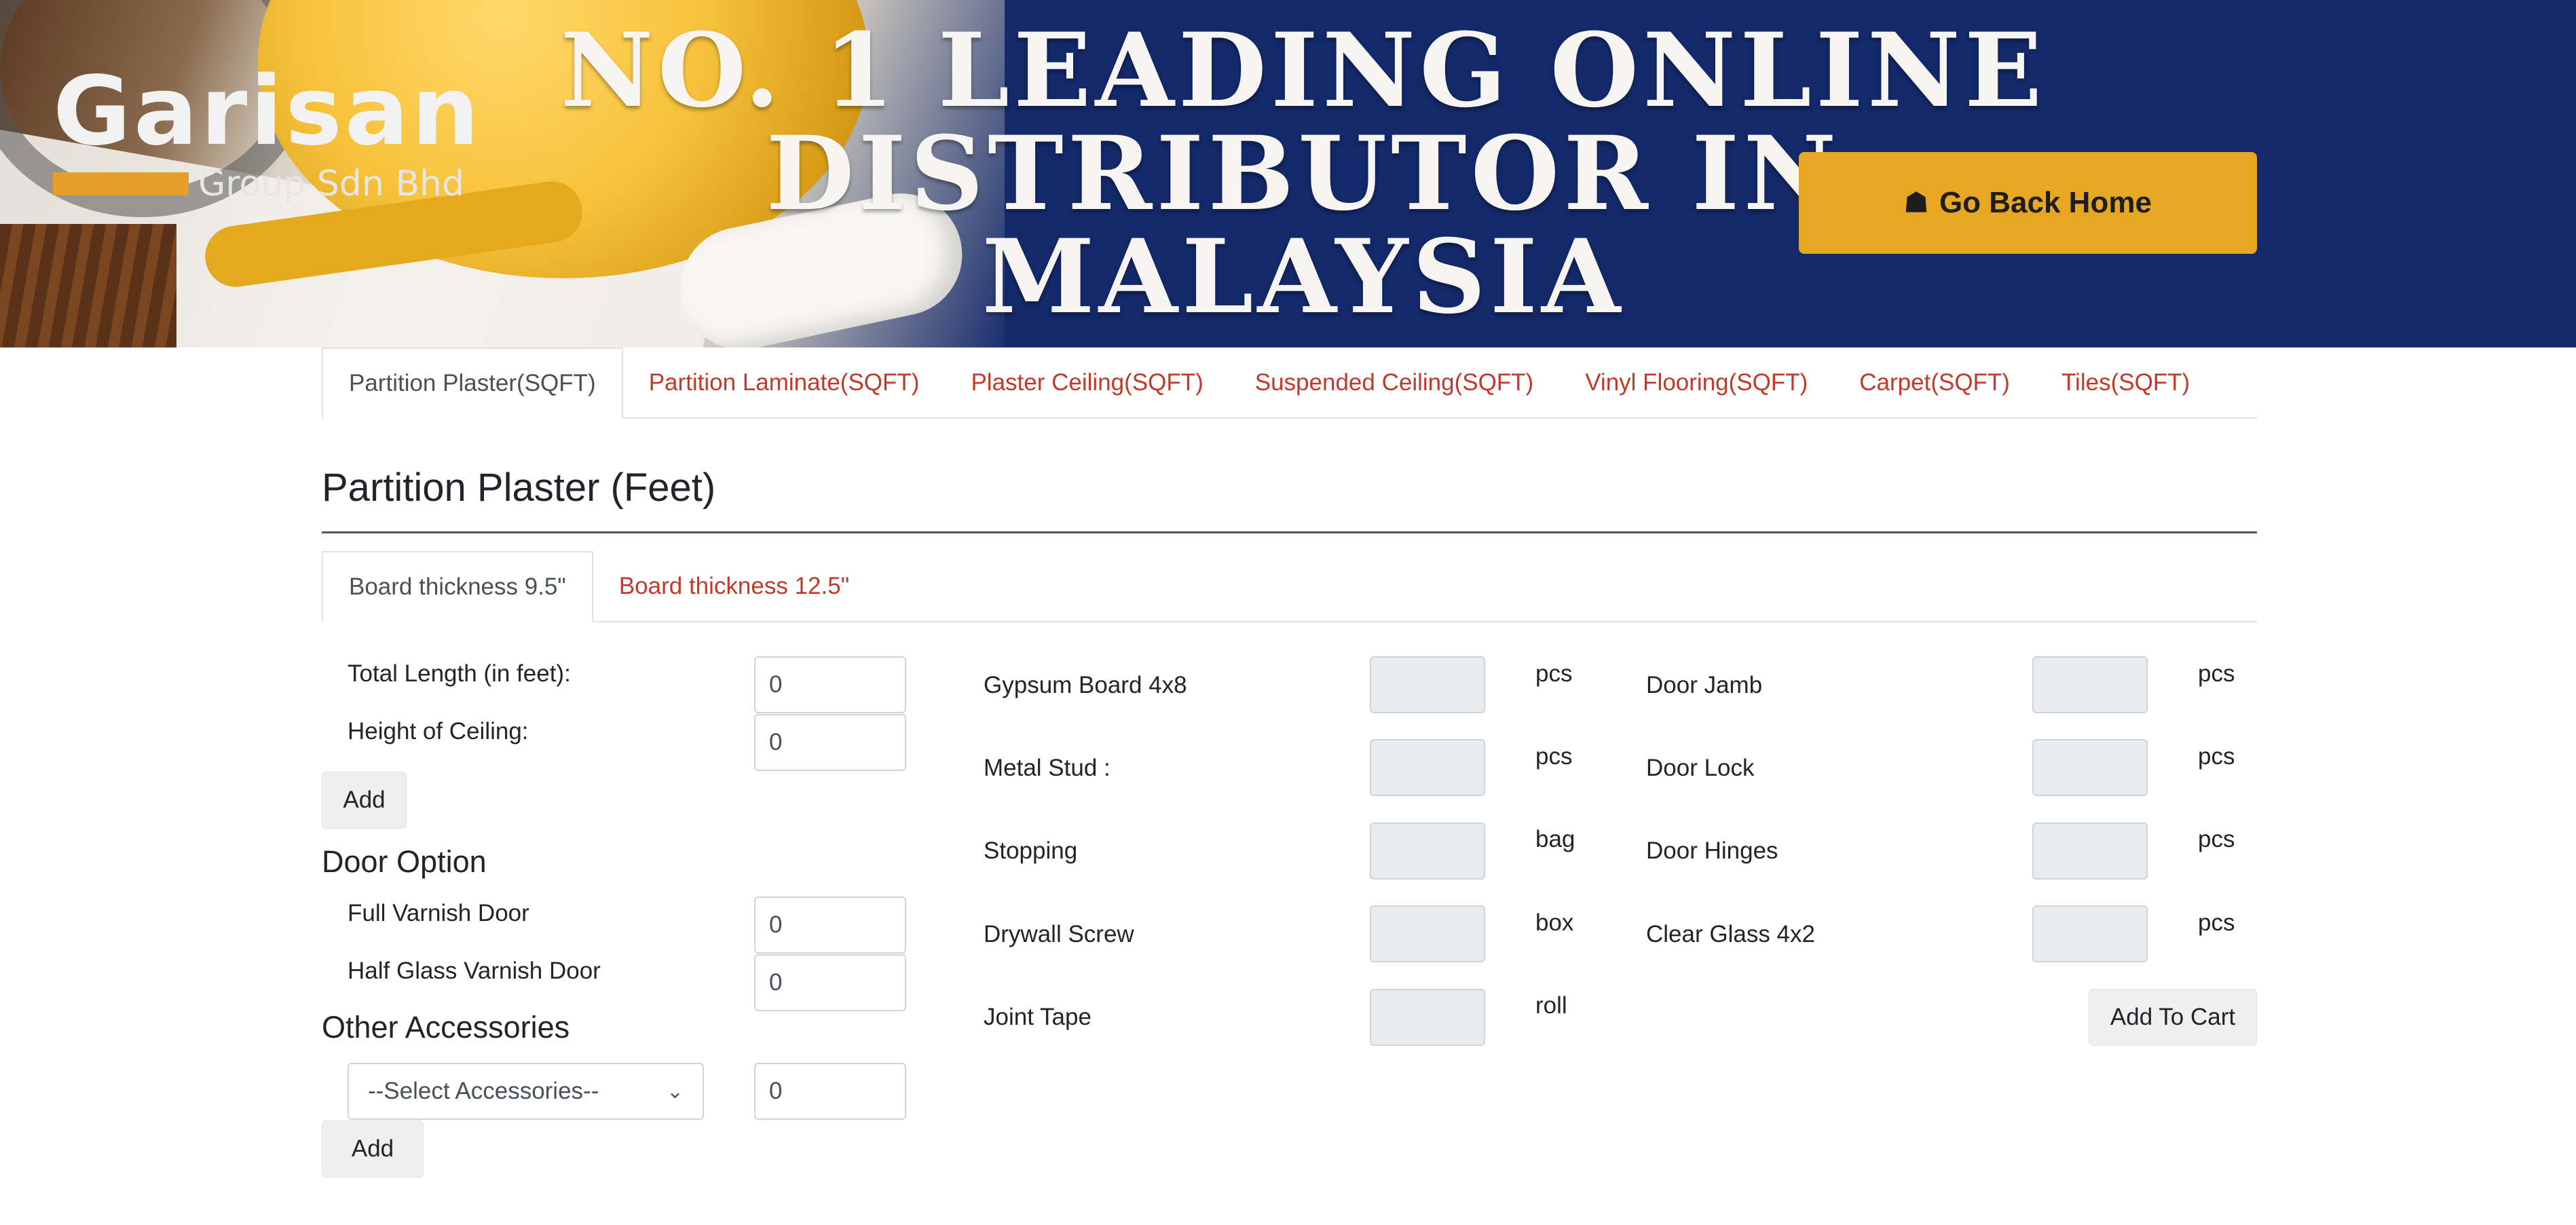  What do you see at coordinates (1290, 532) in the screenshot?
I see `section-divider` at bounding box center [1290, 532].